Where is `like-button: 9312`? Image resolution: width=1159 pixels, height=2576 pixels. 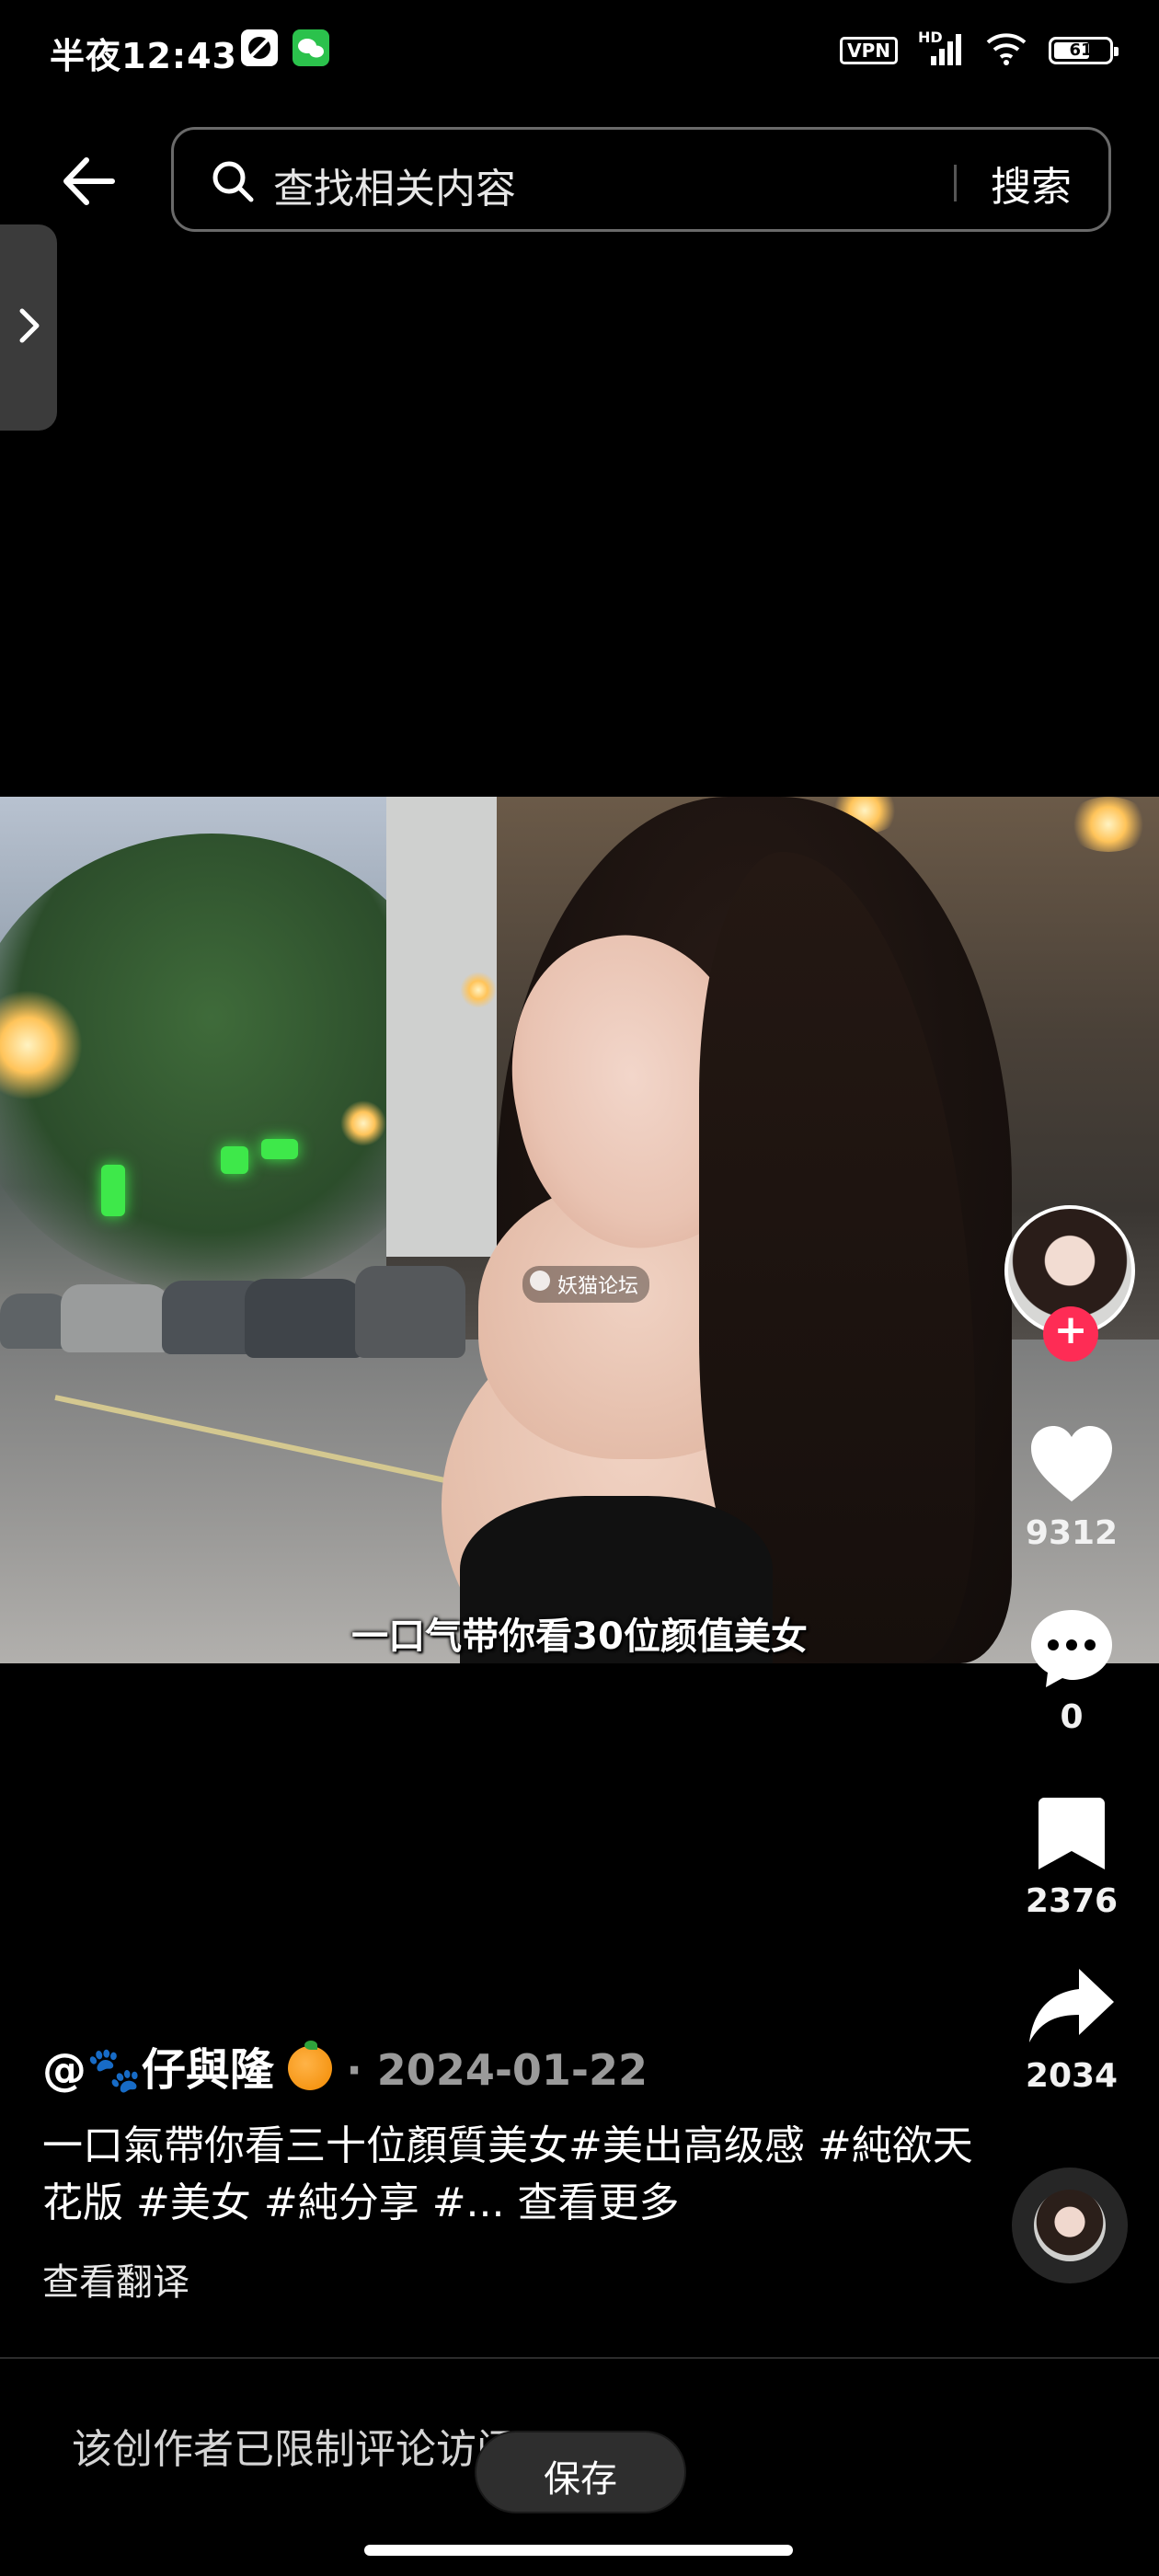
like-button: 9312 is located at coordinates (1072, 1488).